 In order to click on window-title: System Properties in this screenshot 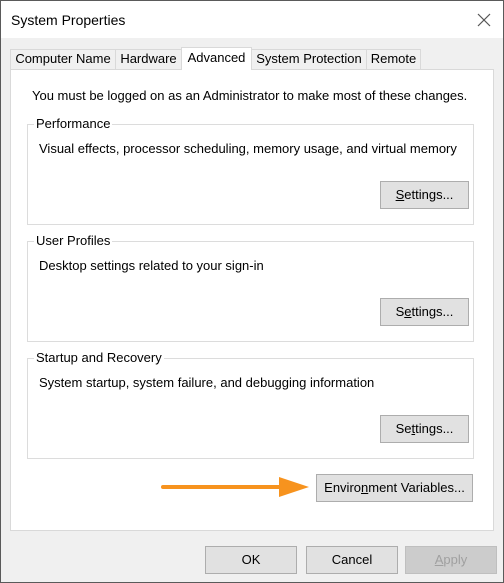, I will do `click(68, 20)`.